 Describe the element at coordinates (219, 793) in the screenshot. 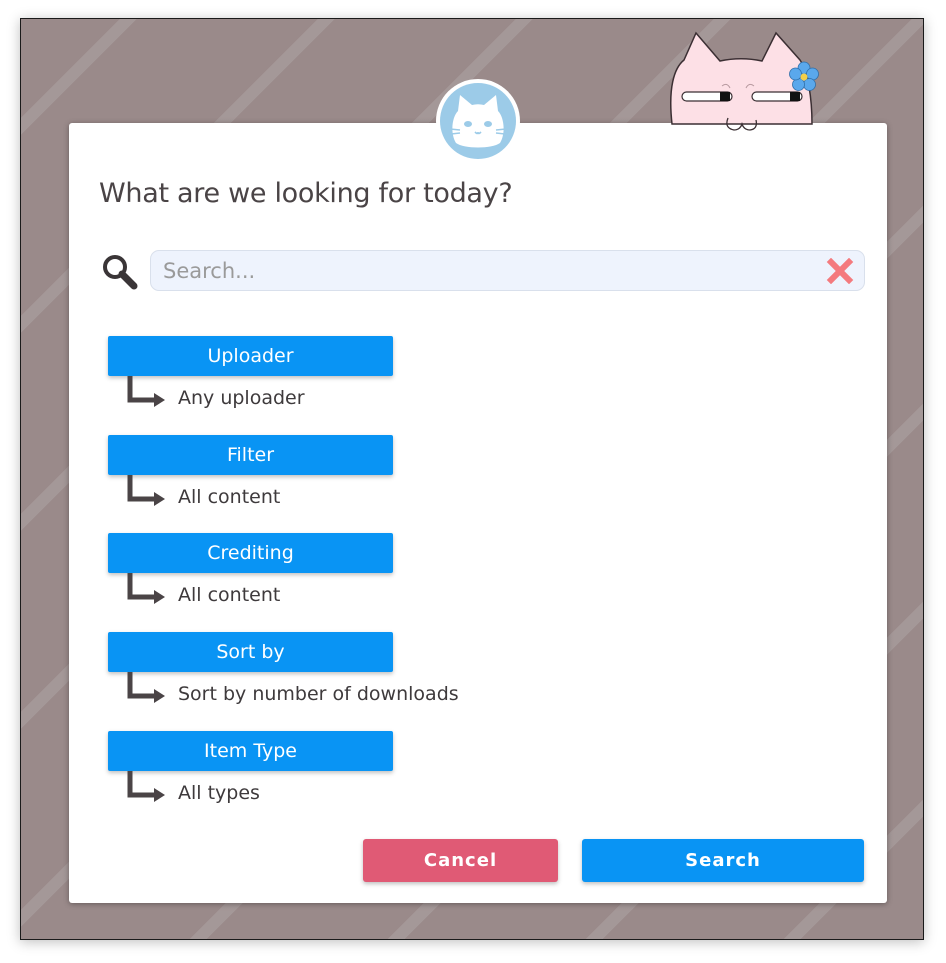

I see `item-type-value: All types` at that location.